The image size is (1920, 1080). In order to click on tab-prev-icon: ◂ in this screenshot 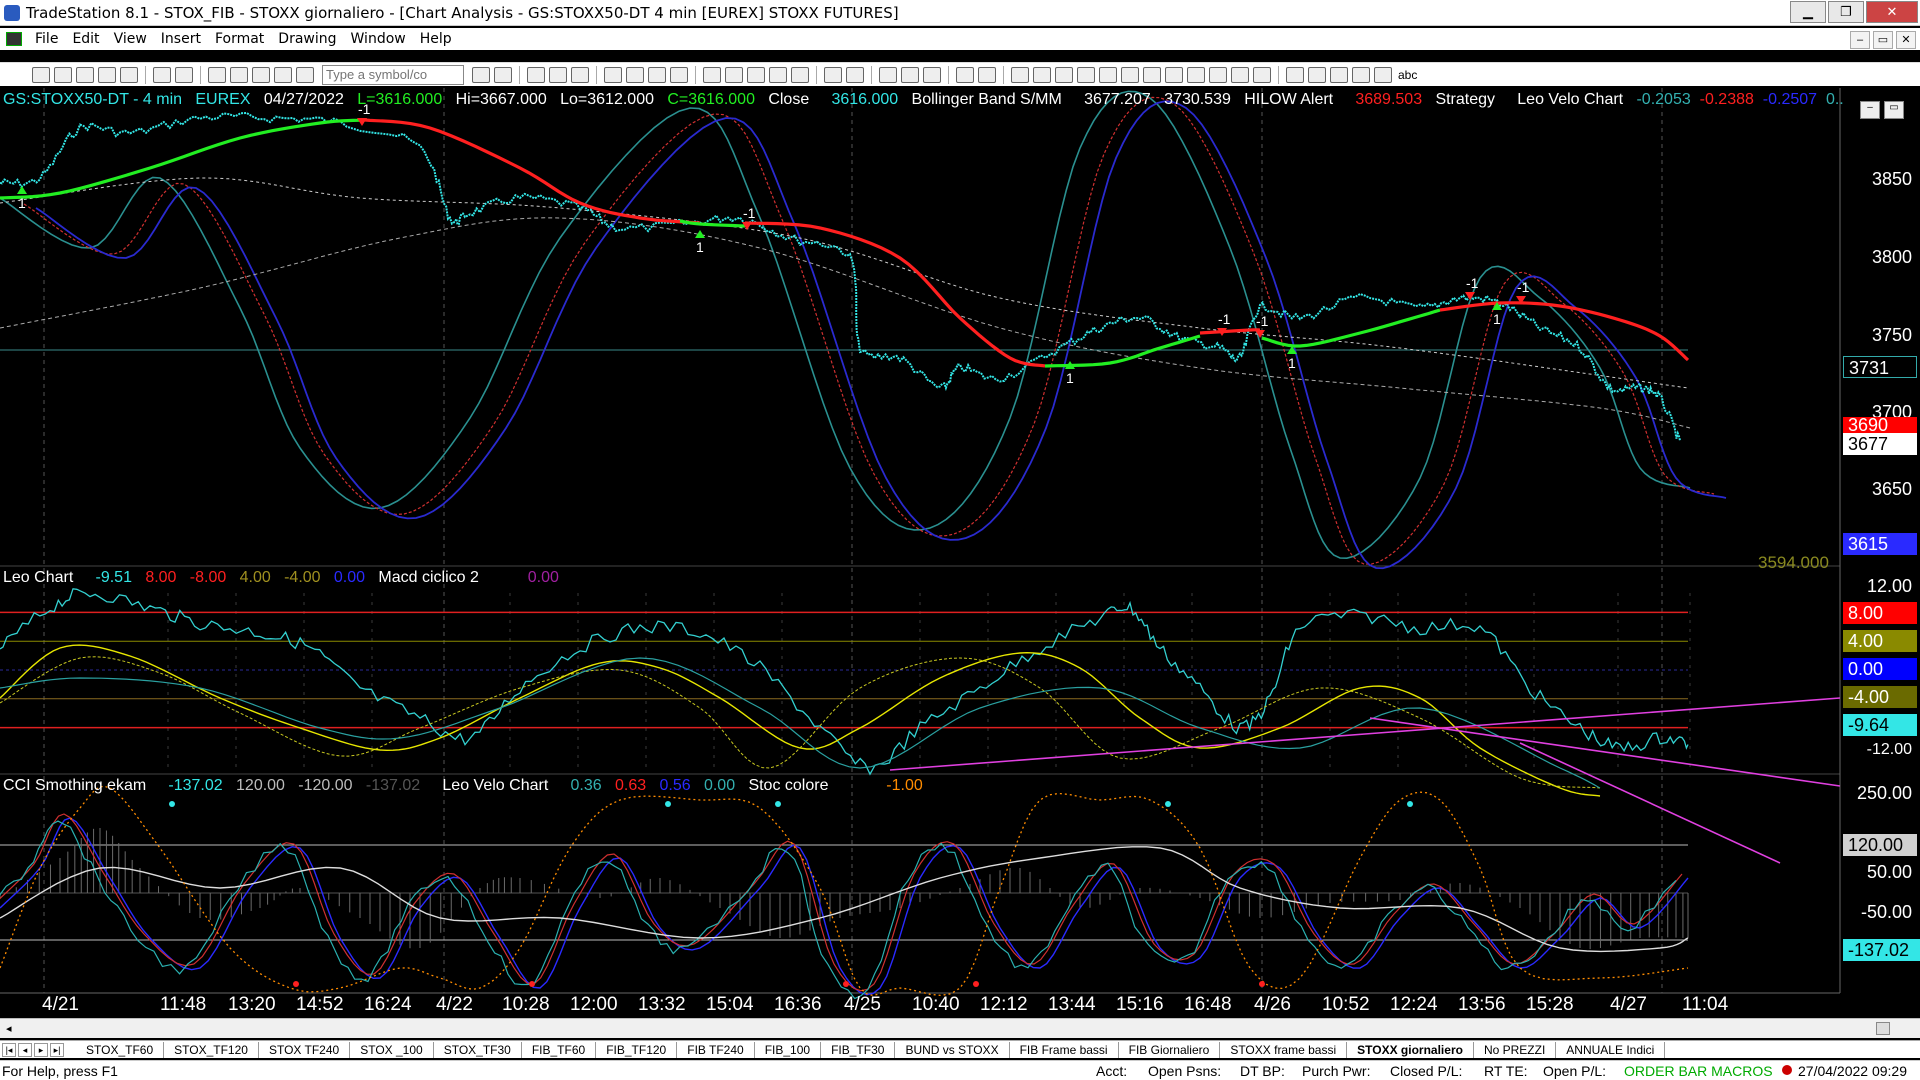, I will do `click(25, 1049)`.